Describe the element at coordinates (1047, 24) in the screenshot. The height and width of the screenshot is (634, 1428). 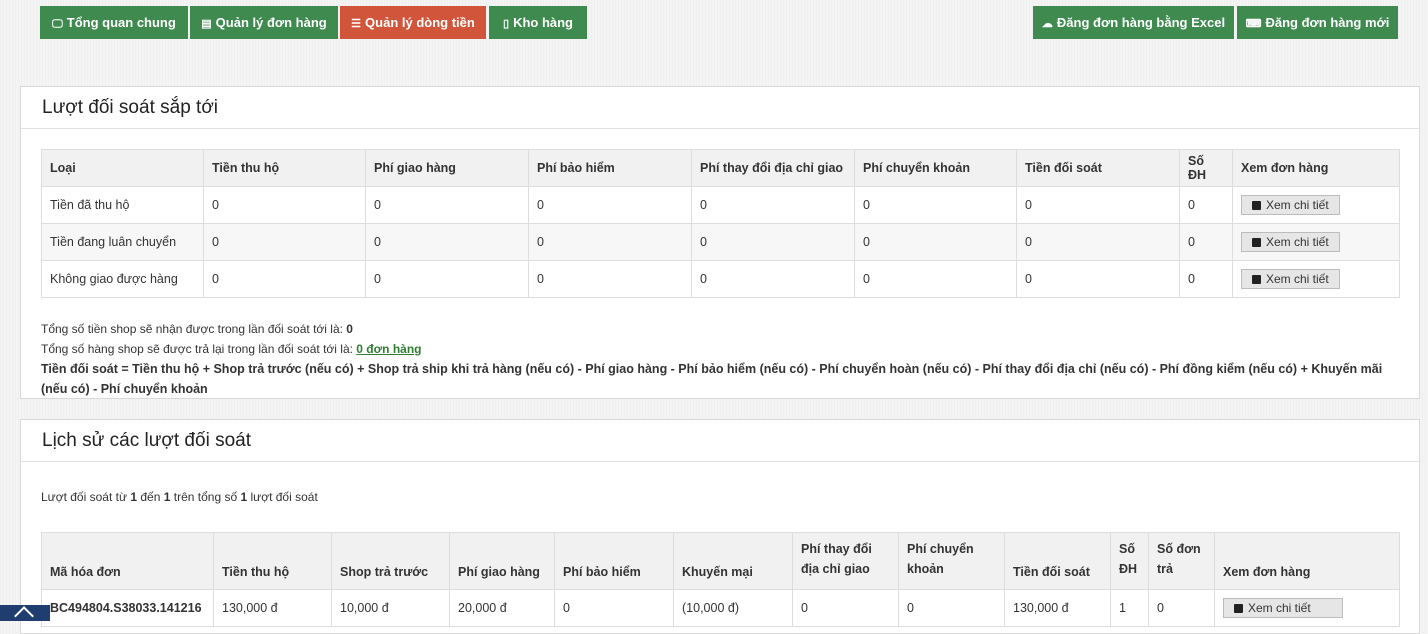
I see `cloud-upload-icon: ☁` at that location.